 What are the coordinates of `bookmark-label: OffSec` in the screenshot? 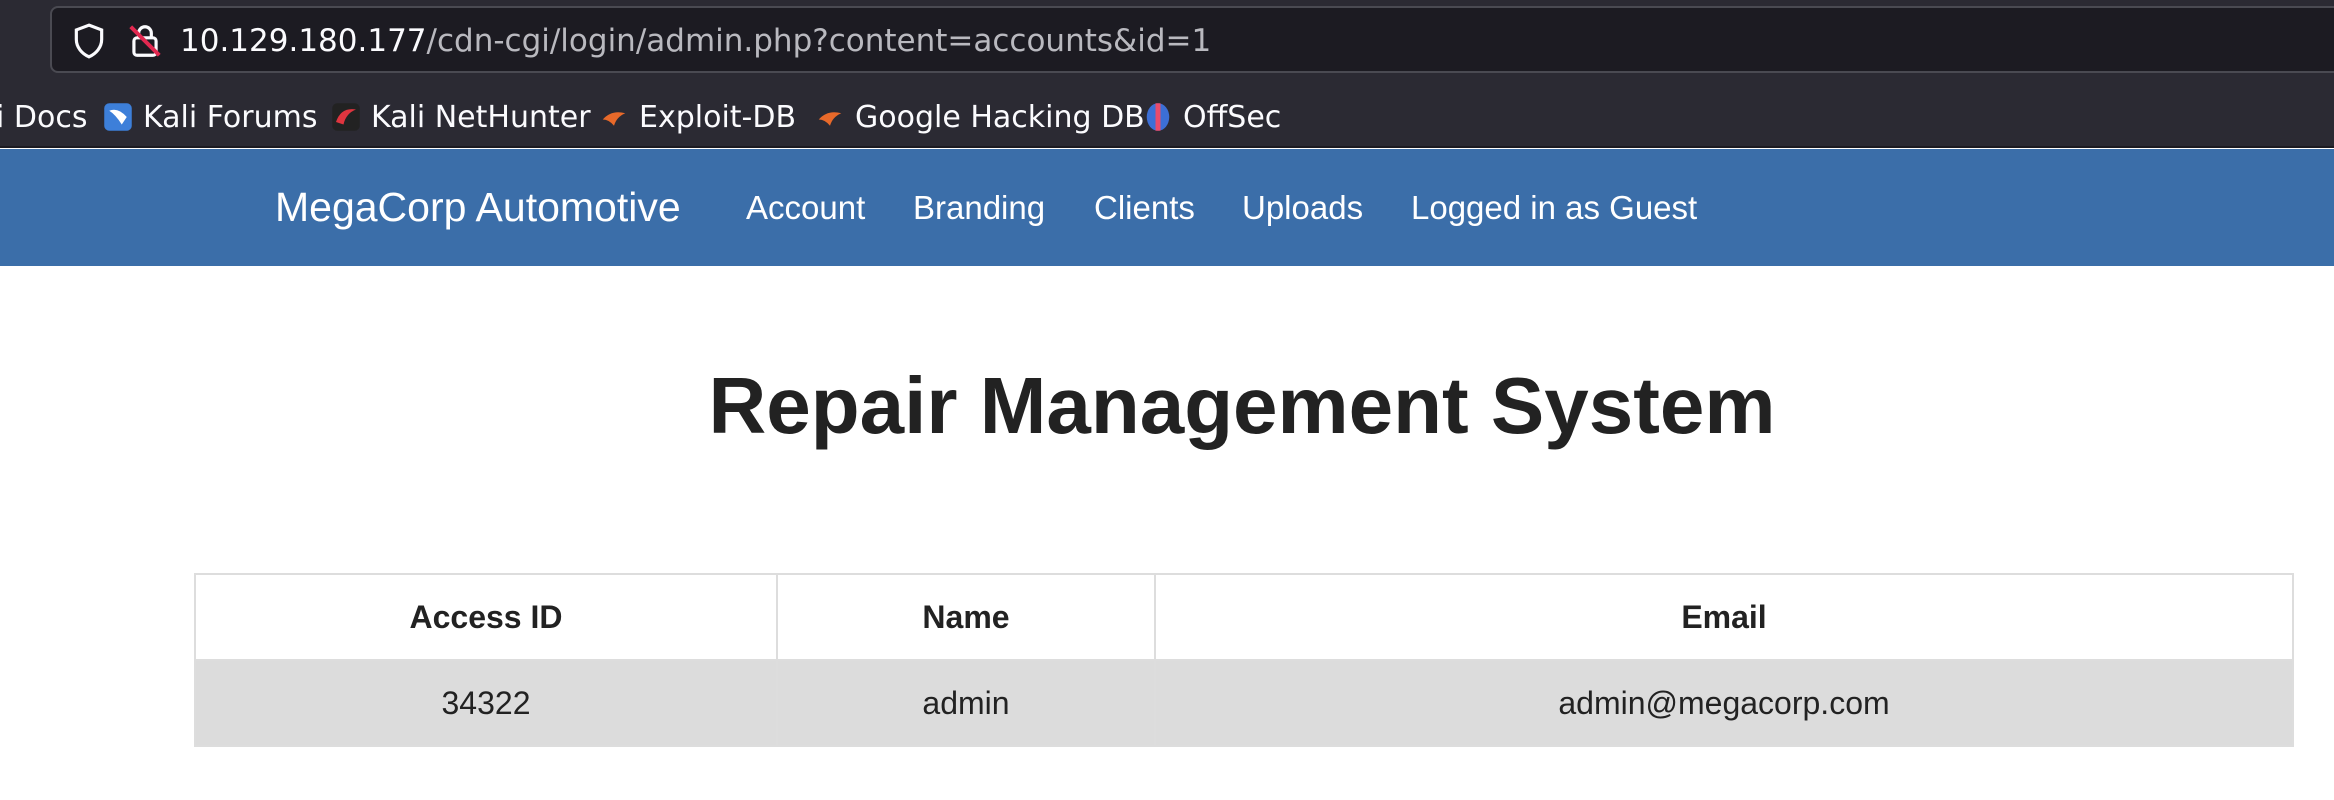 It's located at (1232, 117).